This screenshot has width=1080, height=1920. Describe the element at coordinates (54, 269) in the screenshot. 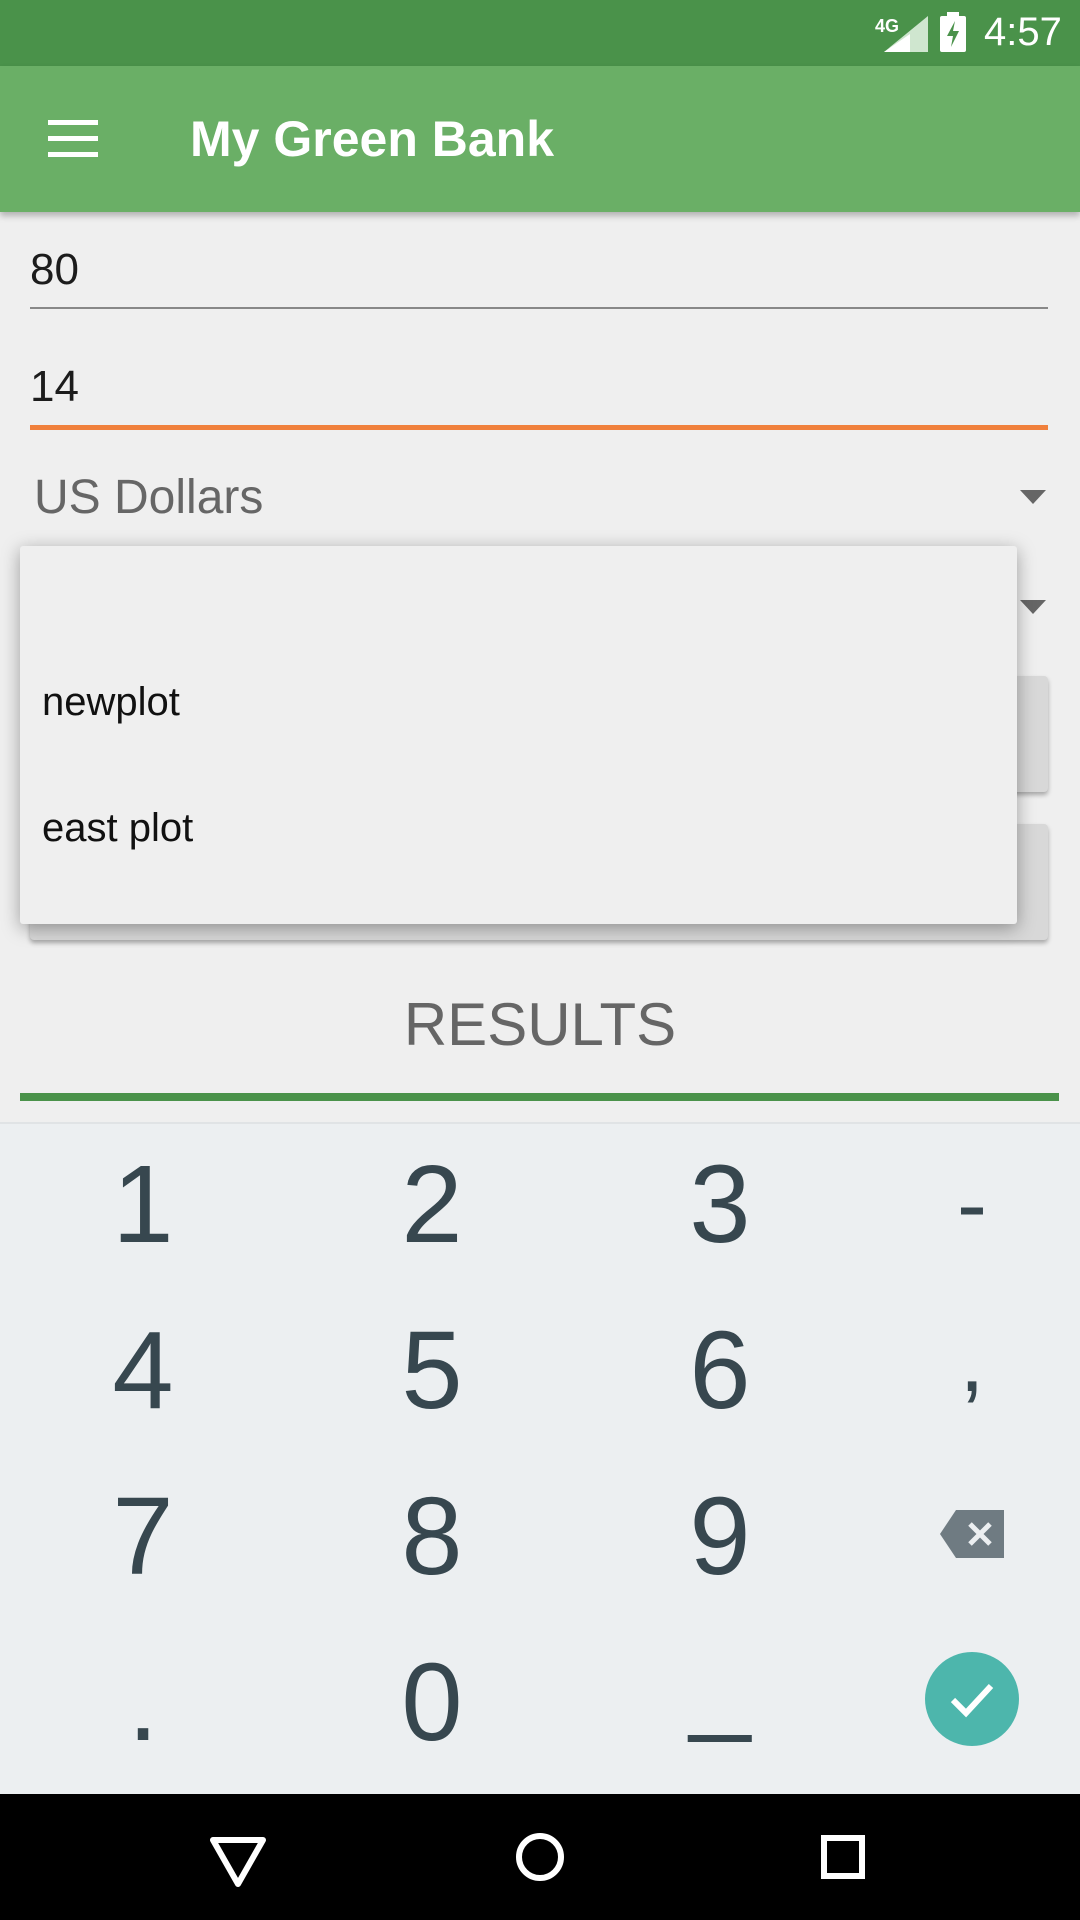

I see `amount-value: 80` at that location.